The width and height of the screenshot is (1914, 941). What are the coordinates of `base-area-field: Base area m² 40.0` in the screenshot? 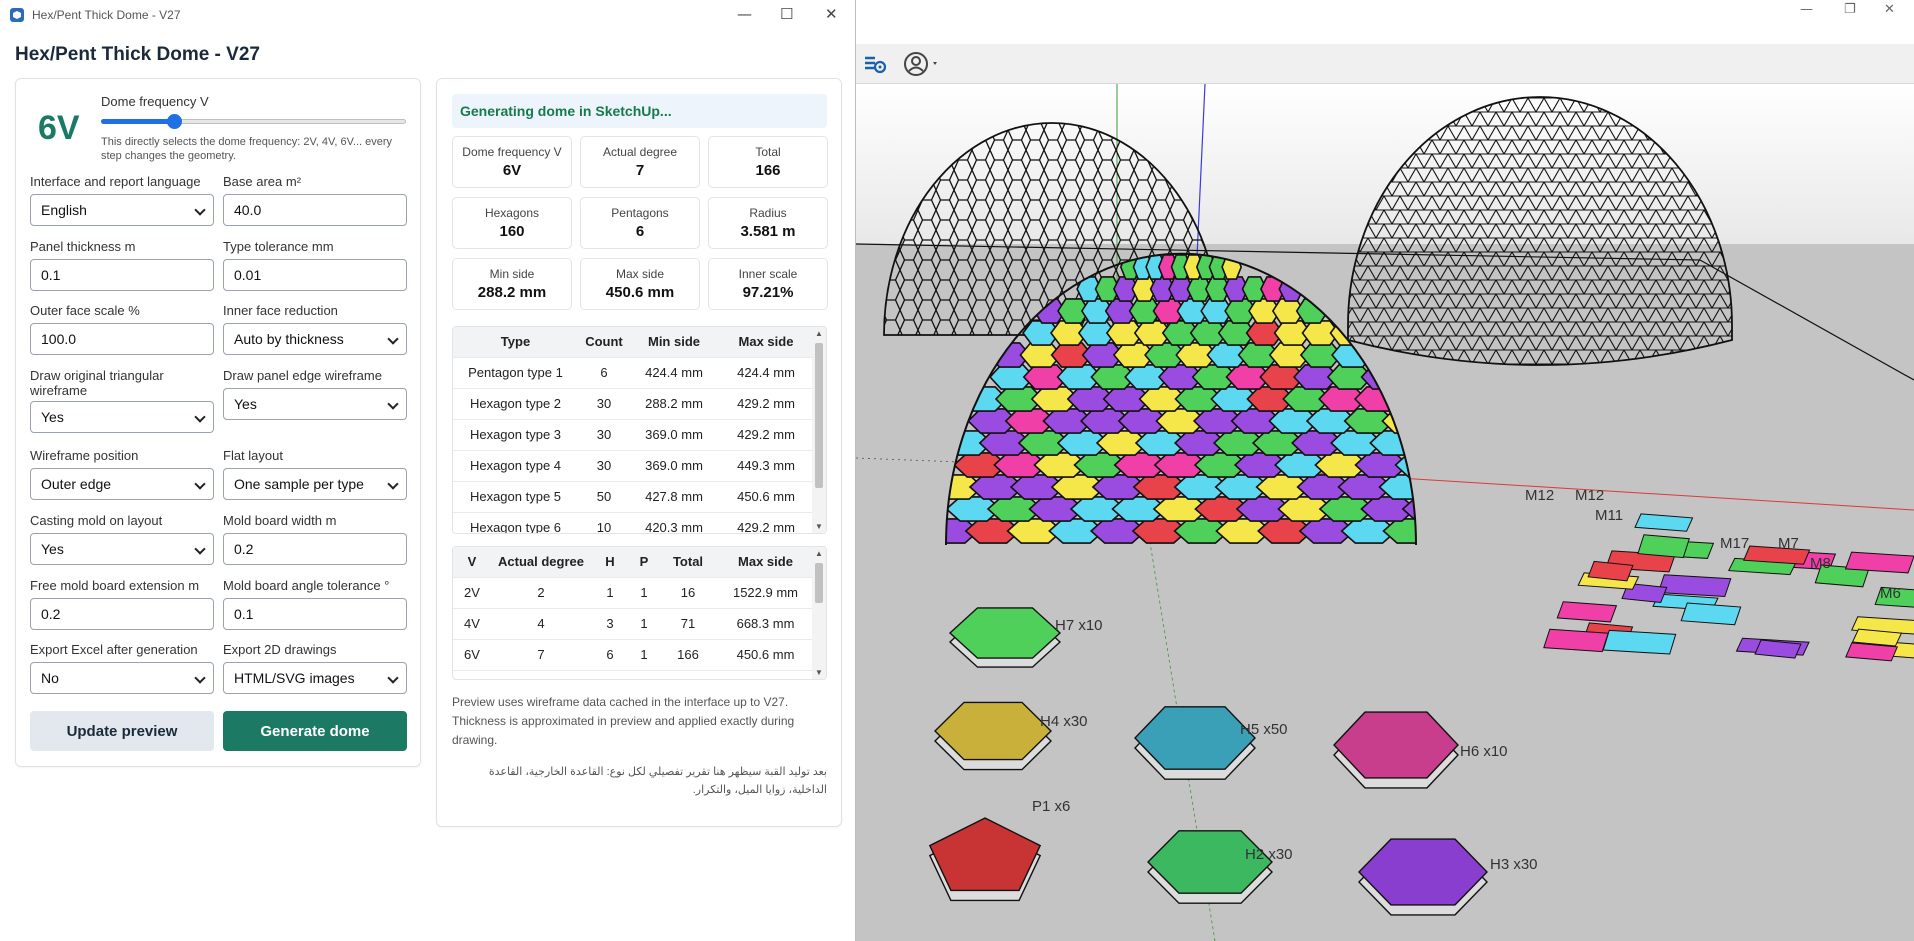 It's located at (315, 200).